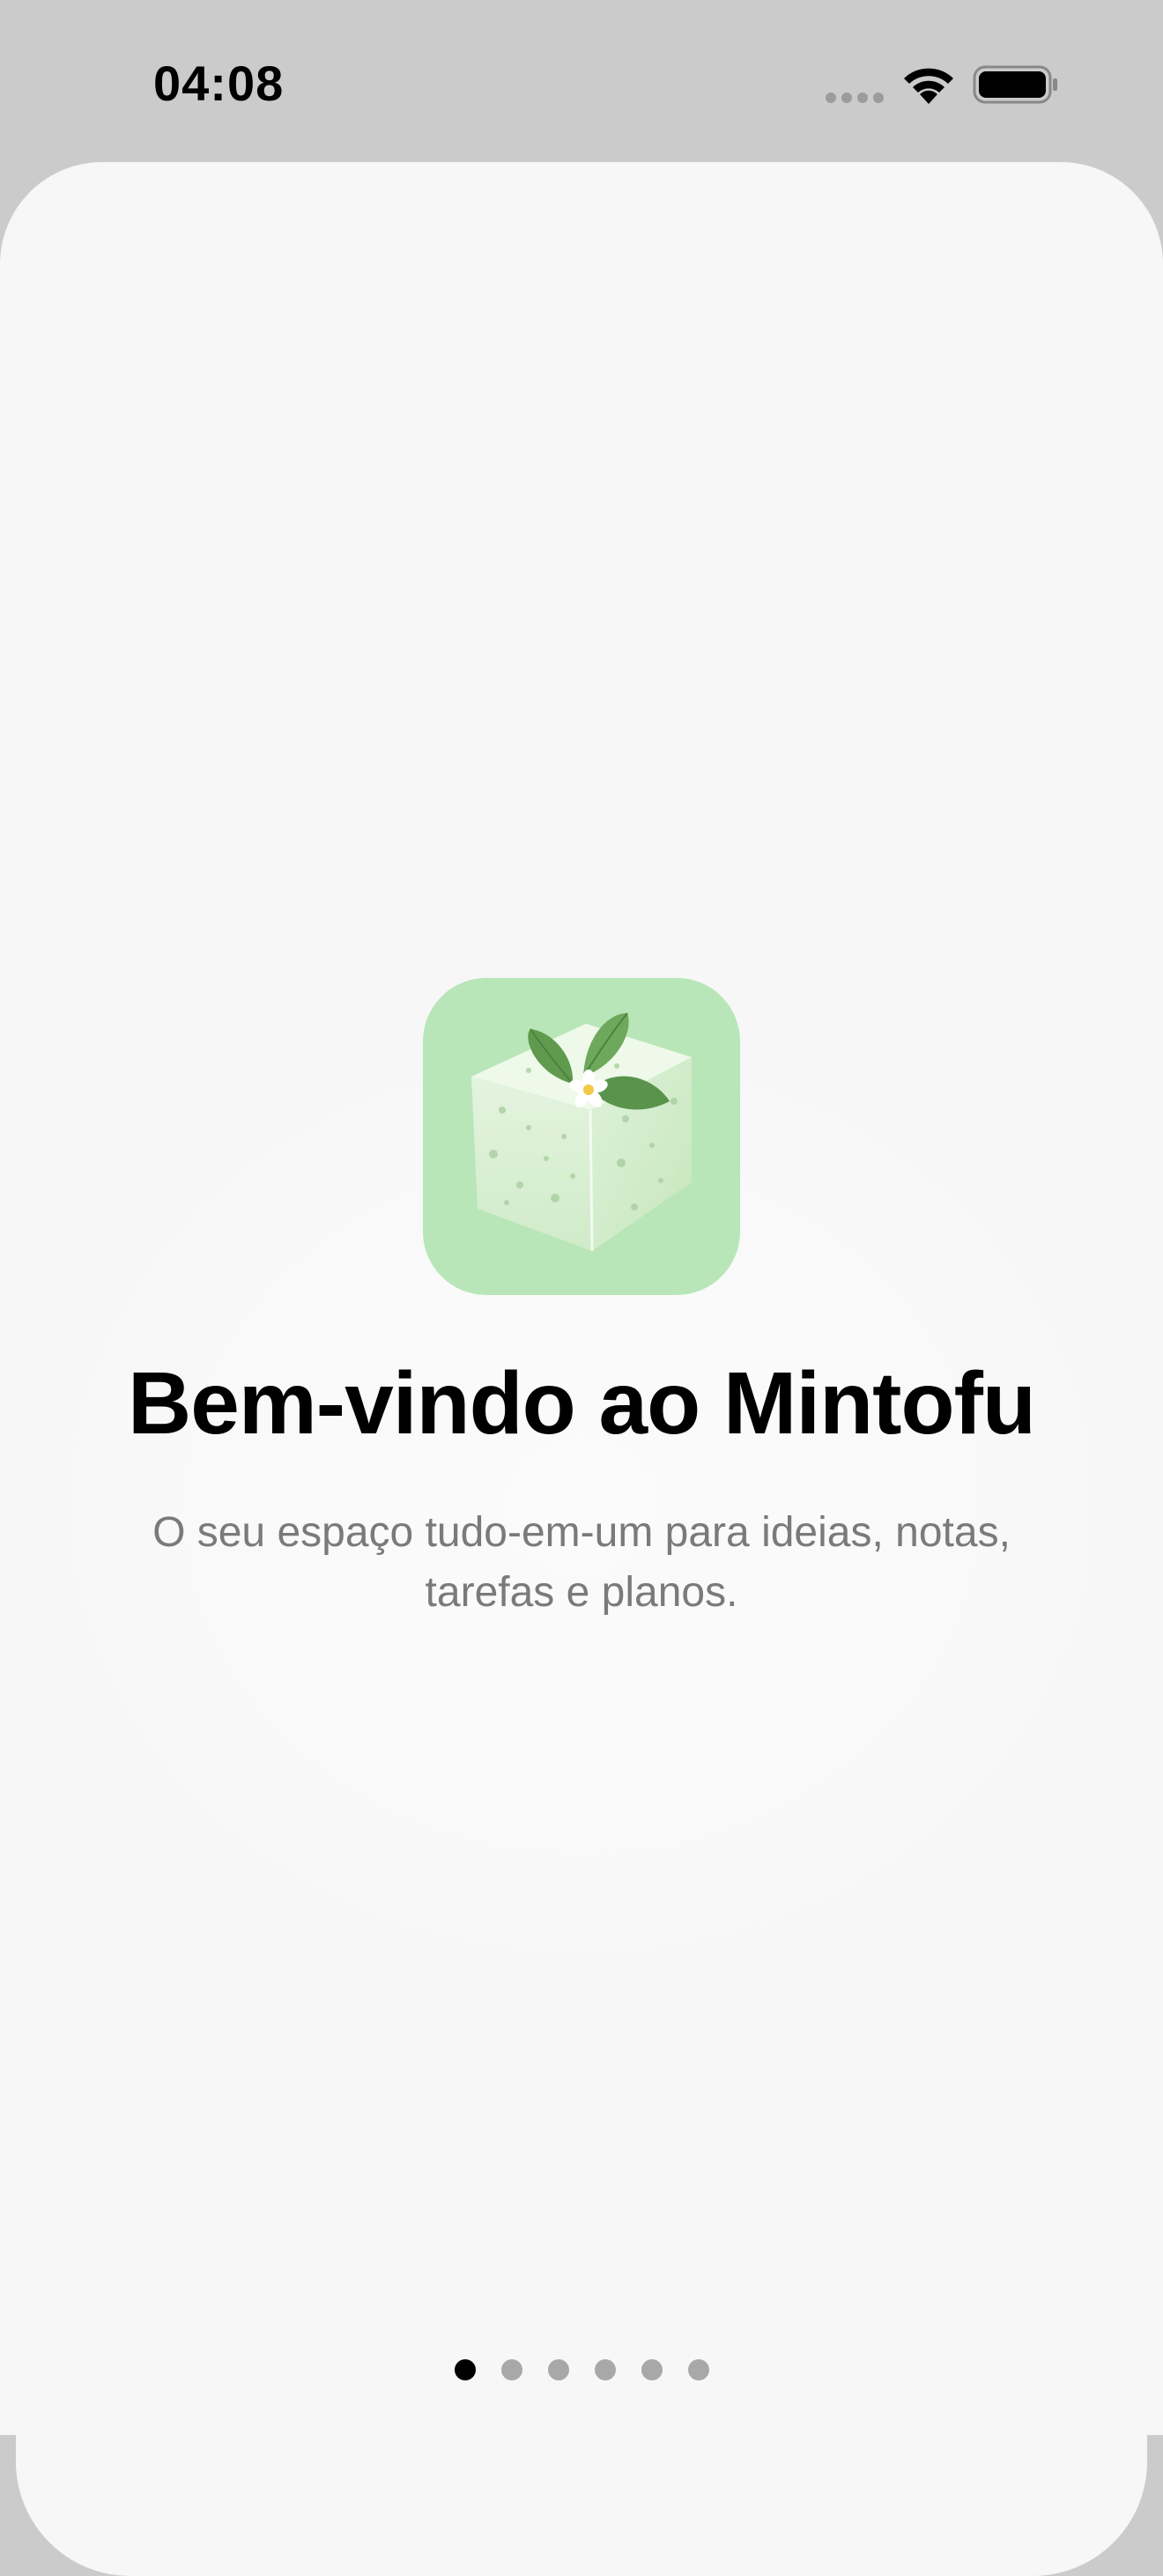 The height and width of the screenshot is (2576, 1163). Describe the element at coordinates (581, 2505) in the screenshot. I see `background-card-edge` at that location.